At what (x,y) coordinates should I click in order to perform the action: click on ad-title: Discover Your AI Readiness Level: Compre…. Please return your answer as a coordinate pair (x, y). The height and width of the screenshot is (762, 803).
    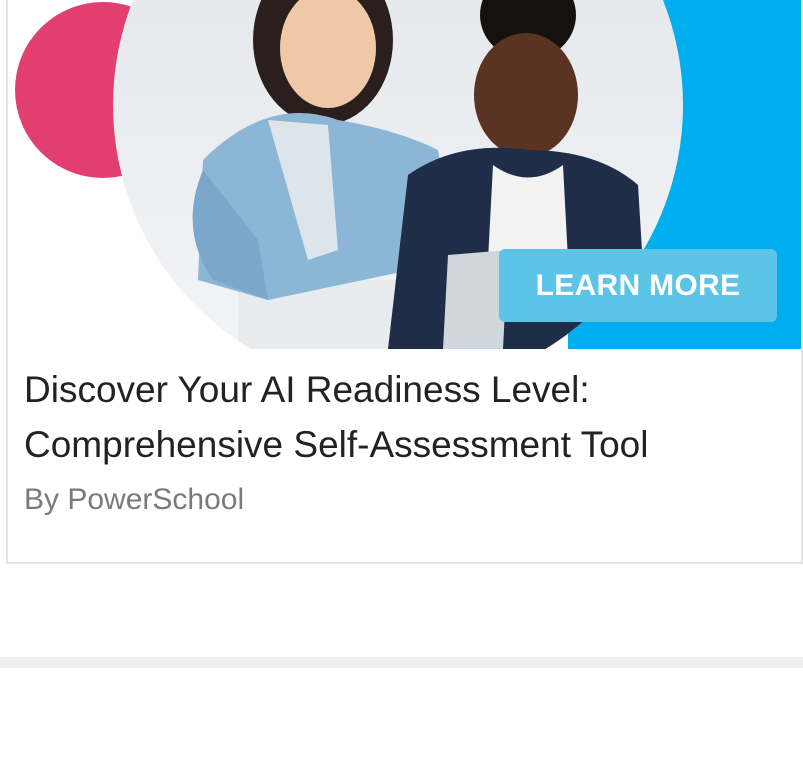
    Looking at the image, I should click on (409, 417).